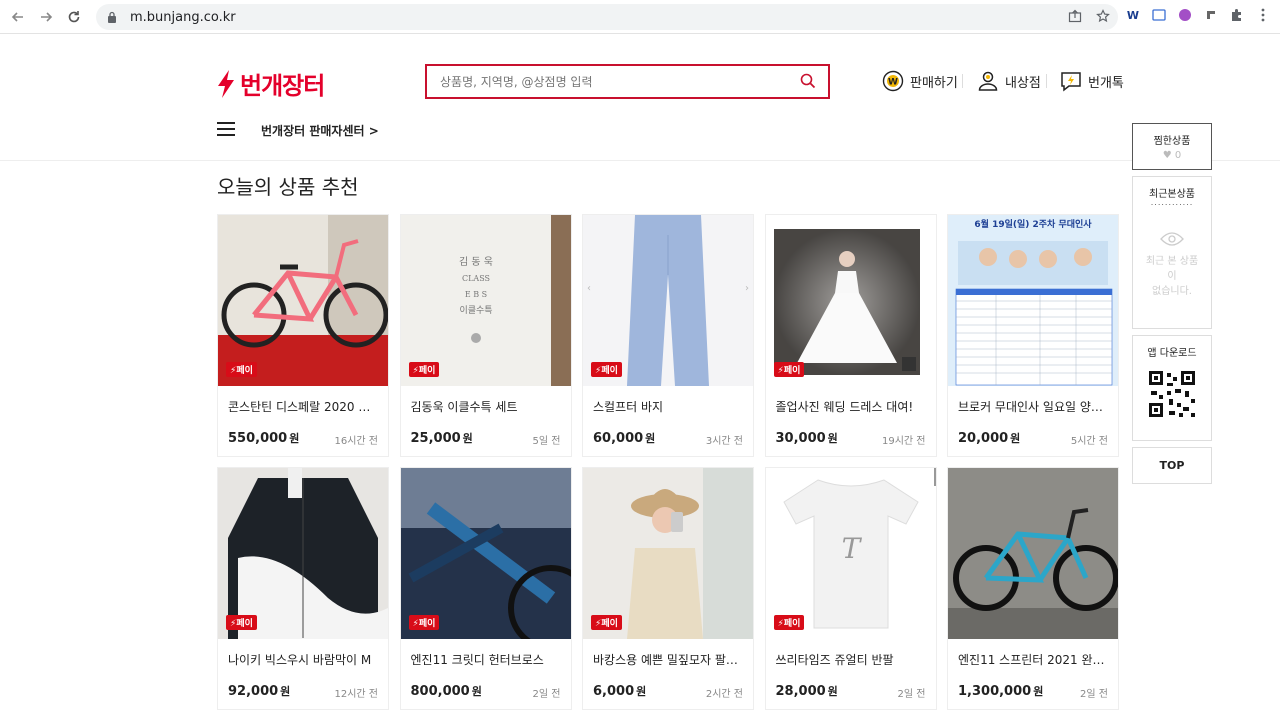  What do you see at coordinates (1023, 83) in the screenshot?
I see `my-shop-label: 내상점` at bounding box center [1023, 83].